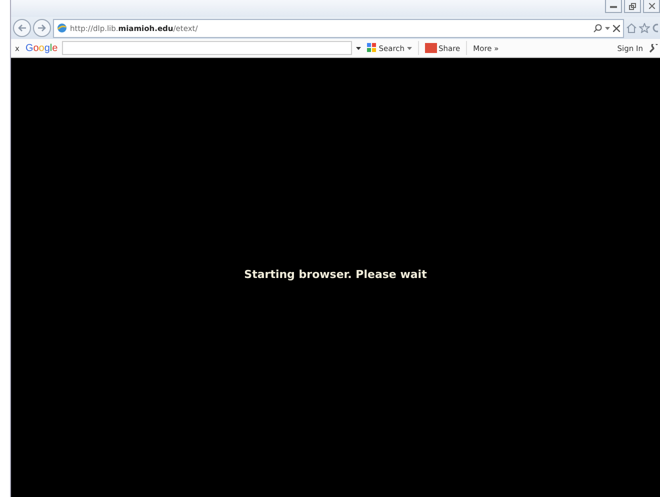  Describe the element at coordinates (41, 48) in the screenshot. I see `google-logo: Google` at that location.